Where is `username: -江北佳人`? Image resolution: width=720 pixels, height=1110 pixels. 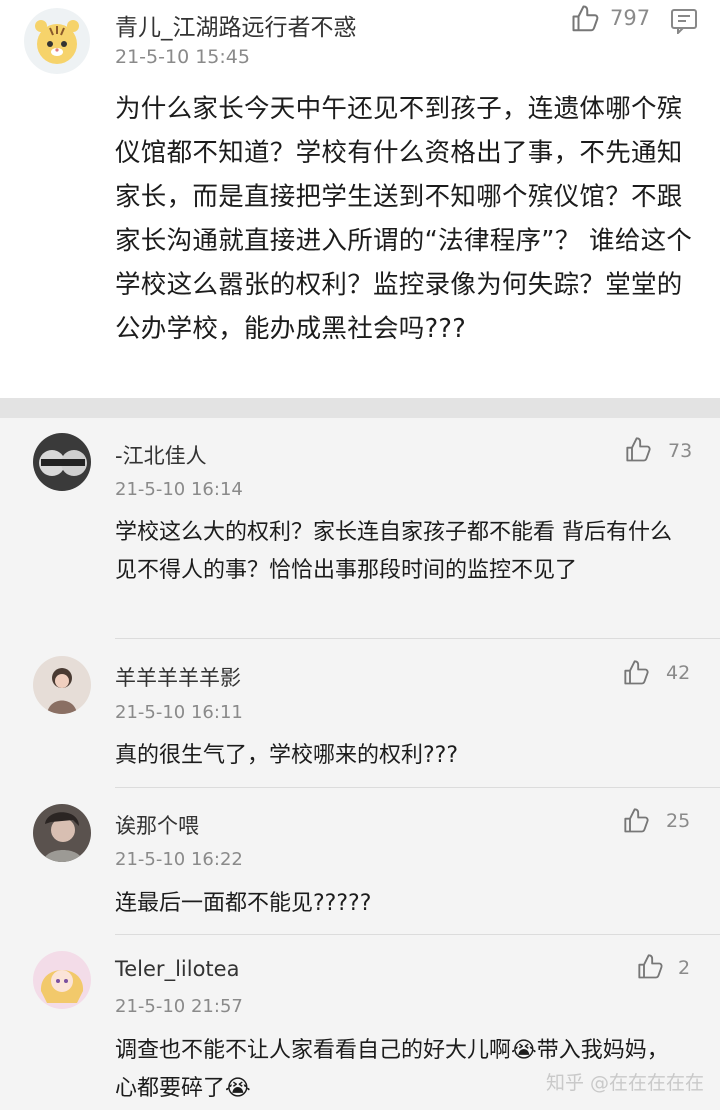
username: -江北佳人 is located at coordinates (161, 455).